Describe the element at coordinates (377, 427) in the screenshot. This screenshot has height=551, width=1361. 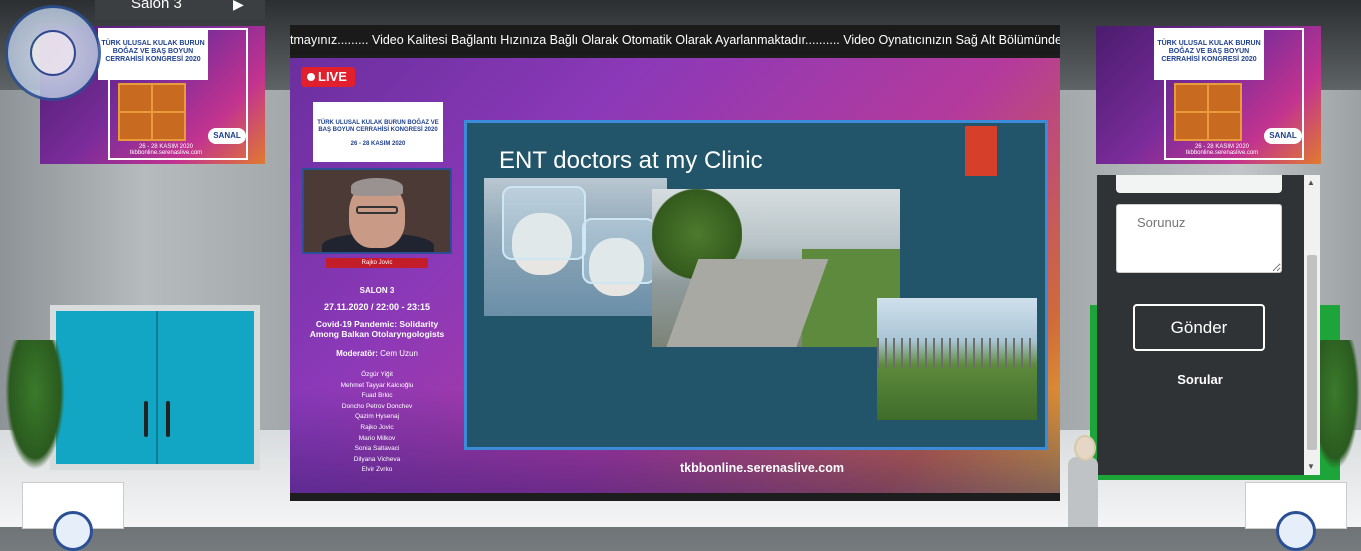
I see `panelist: Rajko Jovic` at that location.